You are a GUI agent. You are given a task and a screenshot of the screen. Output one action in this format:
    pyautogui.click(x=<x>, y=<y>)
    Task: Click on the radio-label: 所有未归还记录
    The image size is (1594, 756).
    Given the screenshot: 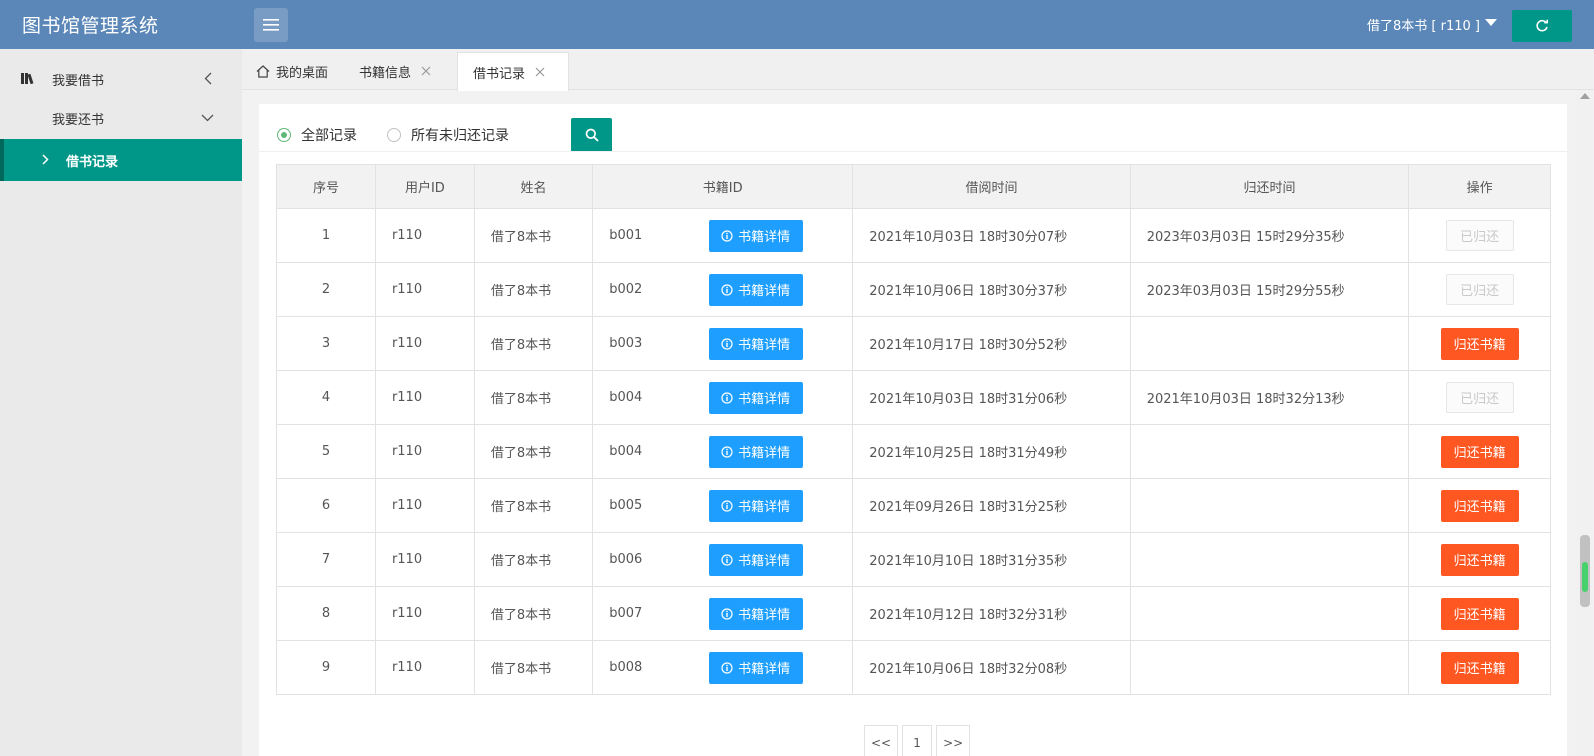 What is the action you would take?
    pyautogui.click(x=460, y=136)
    